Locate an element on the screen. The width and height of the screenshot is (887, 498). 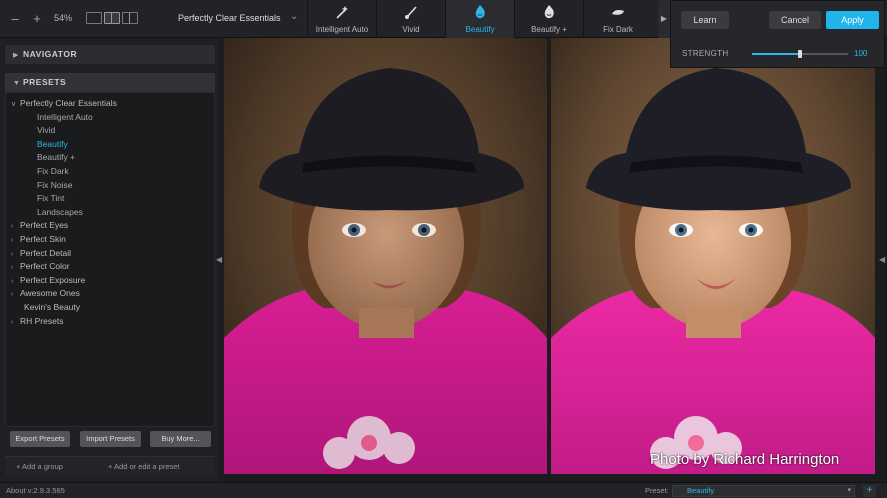
tab-label: Beautify is located at coordinates (480, 29).